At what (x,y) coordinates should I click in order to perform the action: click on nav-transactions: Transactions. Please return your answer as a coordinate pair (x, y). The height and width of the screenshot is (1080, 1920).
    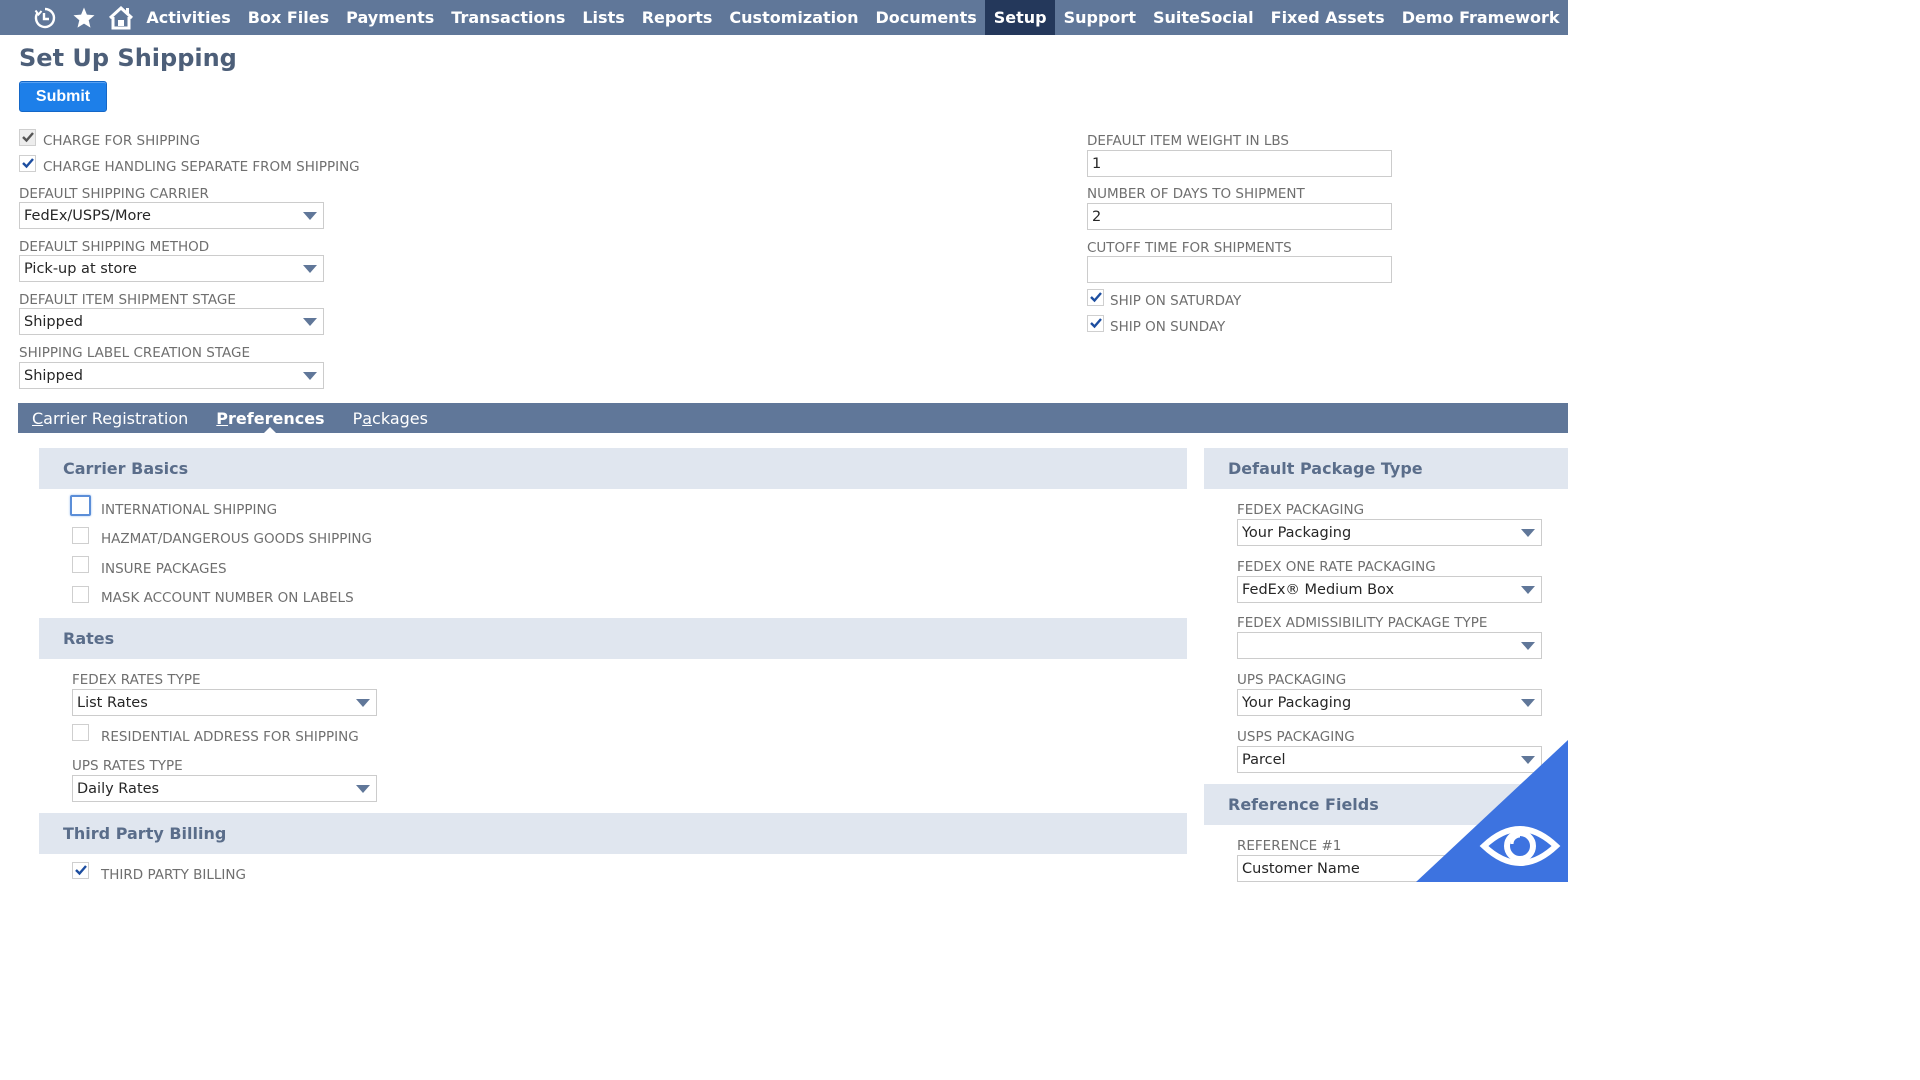
    Looking at the image, I should click on (508, 17).